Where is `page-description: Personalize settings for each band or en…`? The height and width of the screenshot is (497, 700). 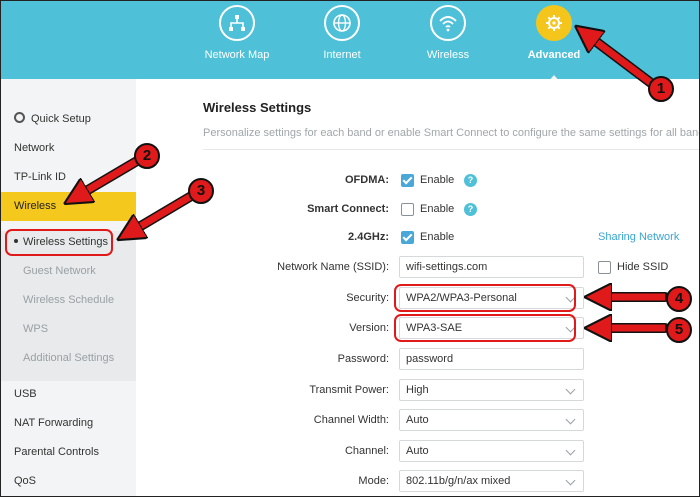
page-description: Personalize settings for each band or en… is located at coordinates (451, 133).